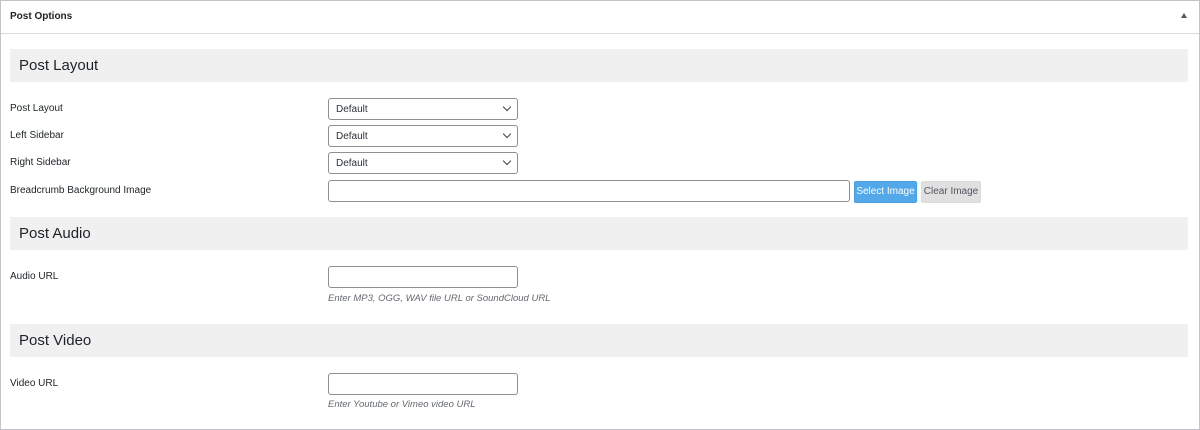 The image size is (1200, 430). What do you see at coordinates (352, 163) in the screenshot?
I see `right-sidebar-value: Default` at bounding box center [352, 163].